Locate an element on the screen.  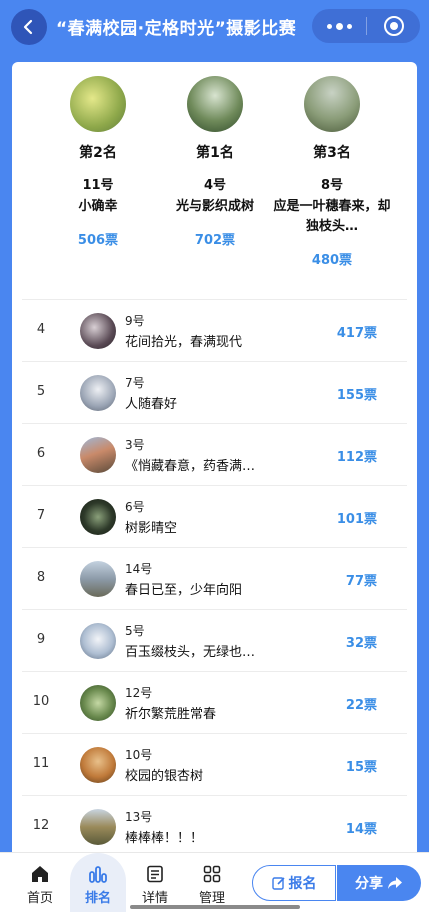
rank-number: 8 is located at coordinates (41, 577).